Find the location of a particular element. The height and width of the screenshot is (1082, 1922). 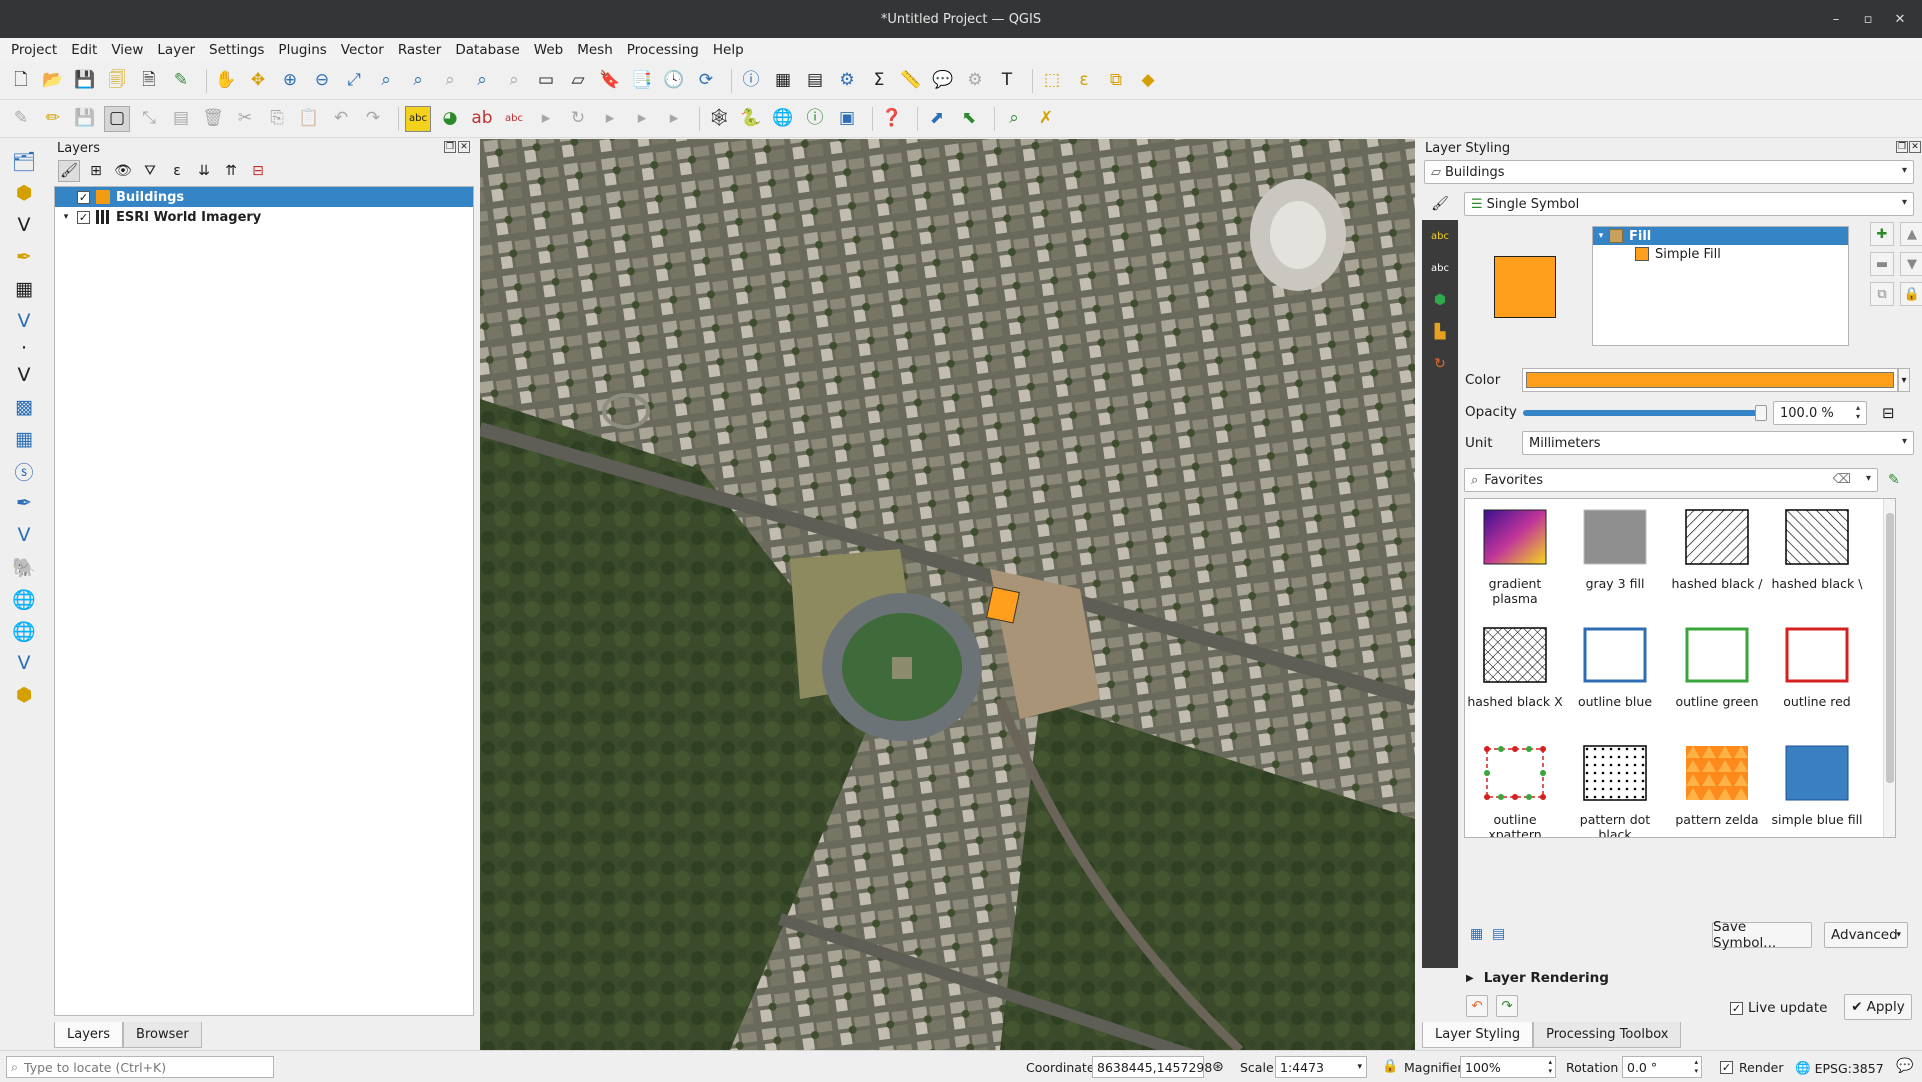

deselect-icon: ⧉ is located at coordinates (1116, 81).